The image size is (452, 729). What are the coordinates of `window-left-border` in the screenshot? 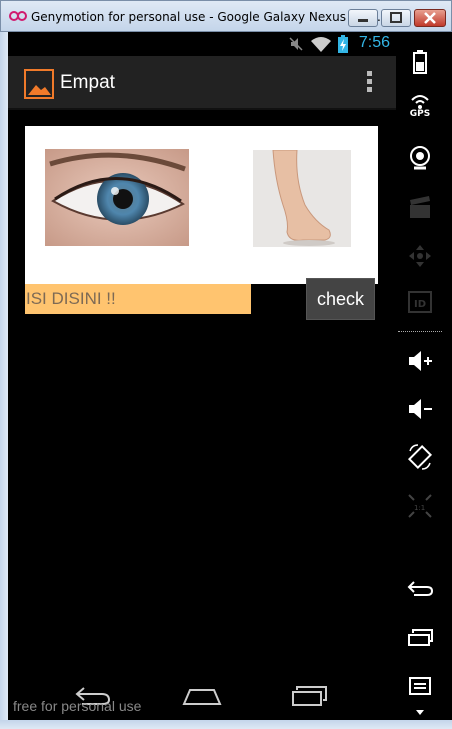 It's located at (4, 376).